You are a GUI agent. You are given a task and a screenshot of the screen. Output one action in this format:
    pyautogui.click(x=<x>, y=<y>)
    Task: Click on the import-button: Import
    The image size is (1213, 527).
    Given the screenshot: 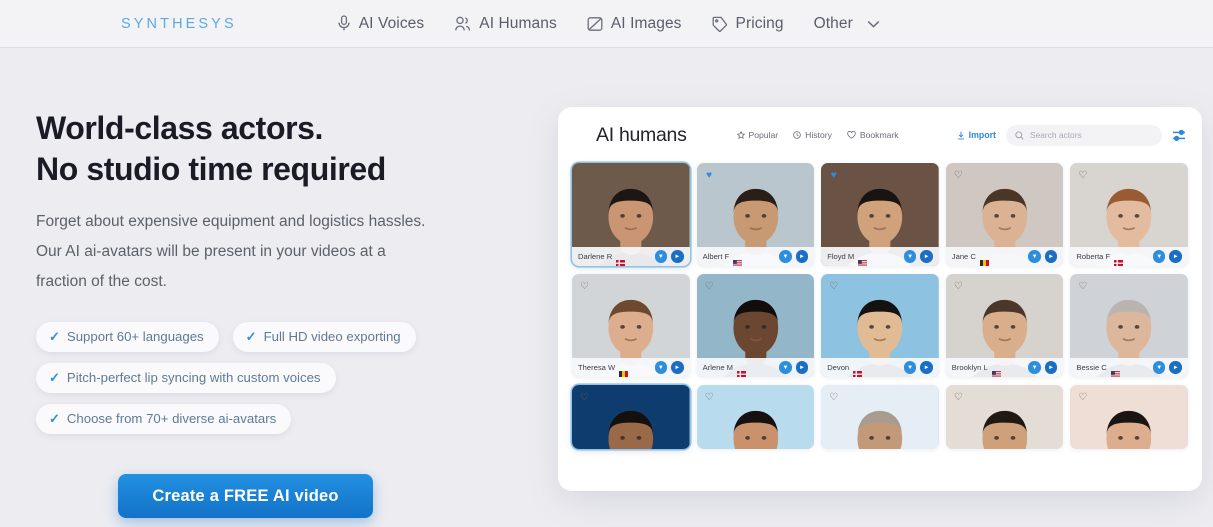 What is the action you would take?
    pyautogui.click(x=976, y=135)
    